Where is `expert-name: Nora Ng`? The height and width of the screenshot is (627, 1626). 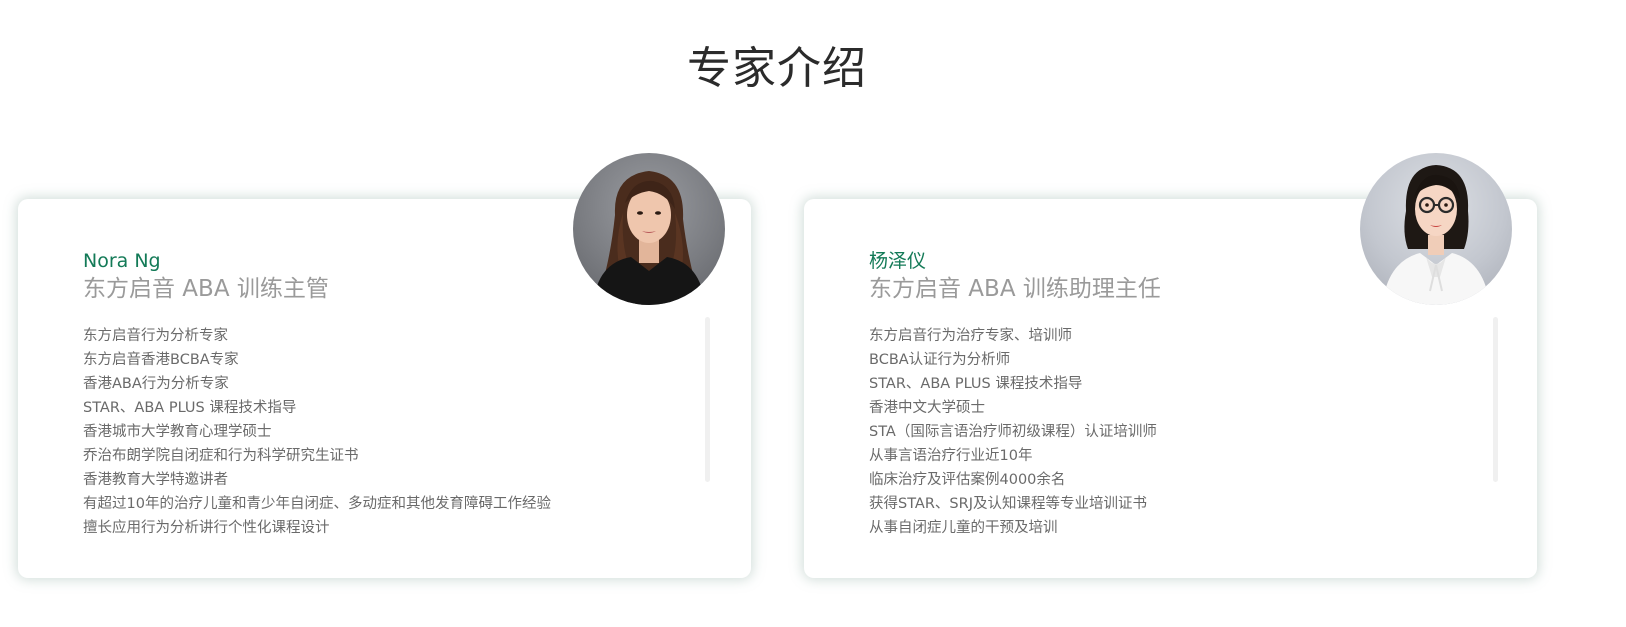
expert-name: Nora Ng is located at coordinates (122, 261).